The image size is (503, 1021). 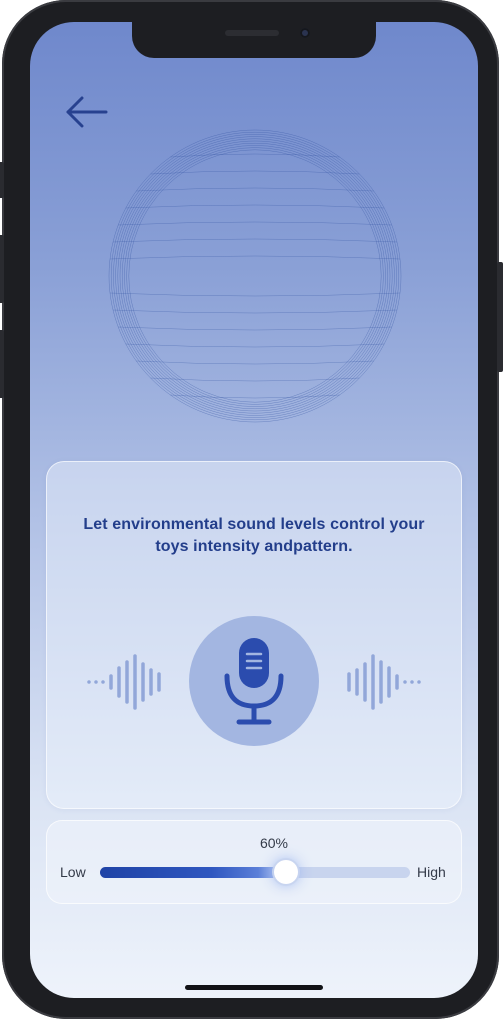 What do you see at coordinates (124, 682) in the screenshot?
I see `sound-level-bars-left-icon` at bounding box center [124, 682].